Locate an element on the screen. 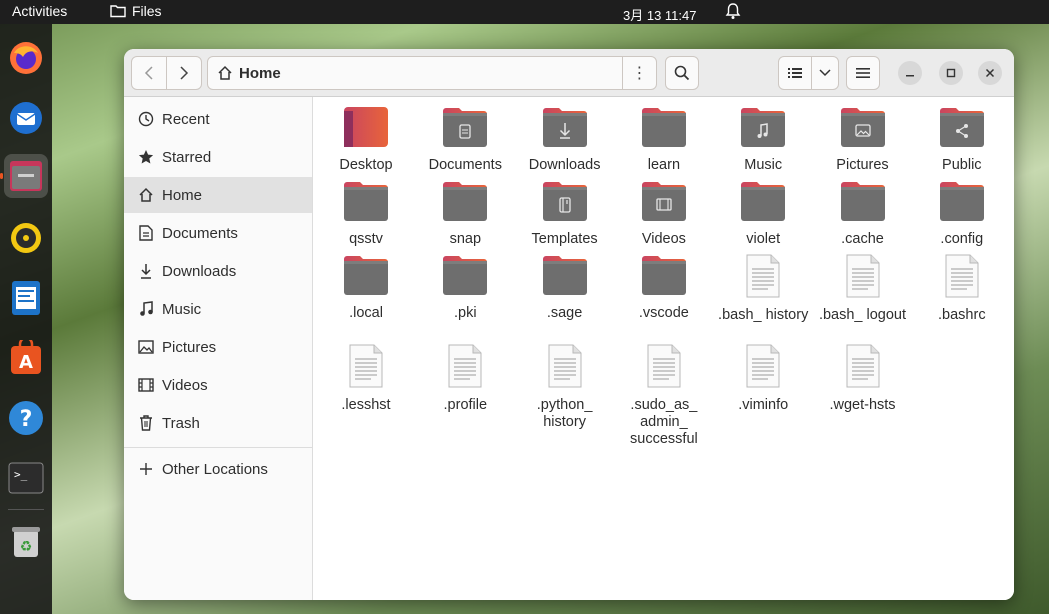 The height and width of the screenshot is (614, 1049). writer-icon is located at coordinates (26, 298).